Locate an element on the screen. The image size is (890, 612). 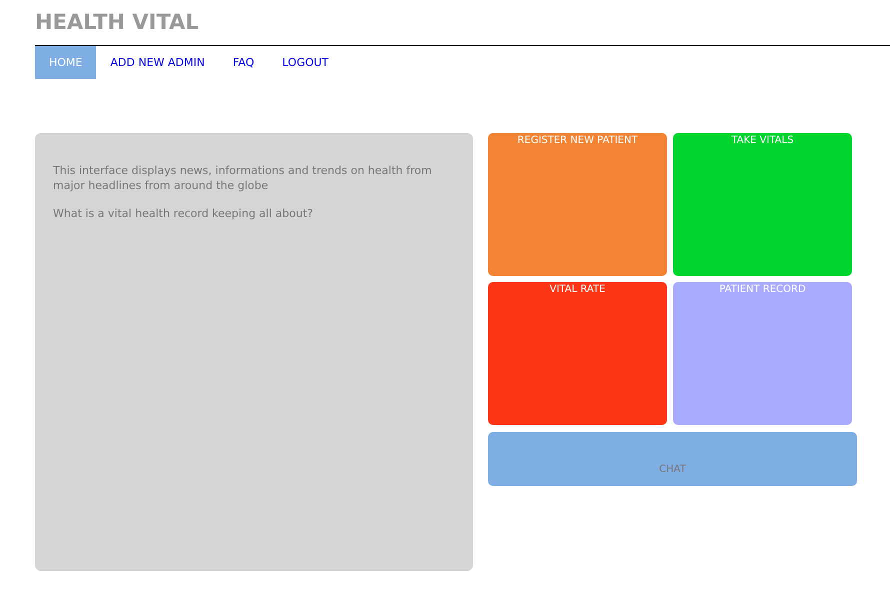
menu-tile: PATIENT RECORD is located at coordinates (762, 353).